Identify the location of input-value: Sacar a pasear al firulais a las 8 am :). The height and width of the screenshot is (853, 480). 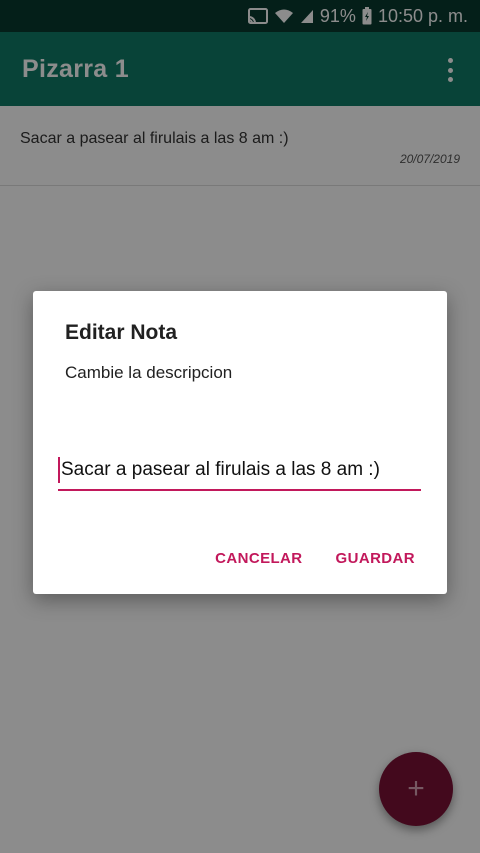
(220, 469).